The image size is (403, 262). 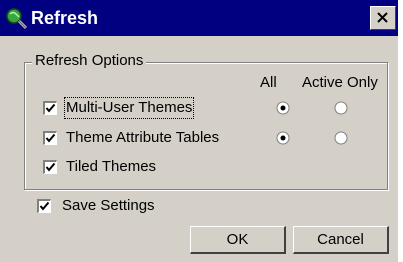 I want to click on column-header-all: All, so click(x=268, y=82).